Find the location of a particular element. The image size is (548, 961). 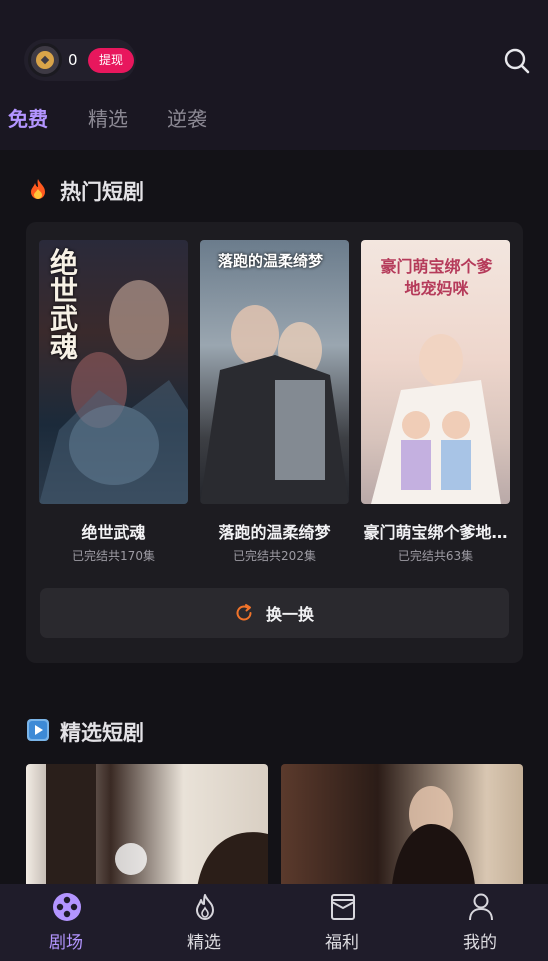

drama-episode-status: 已完结共170集 is located at coordinates (113, 556).